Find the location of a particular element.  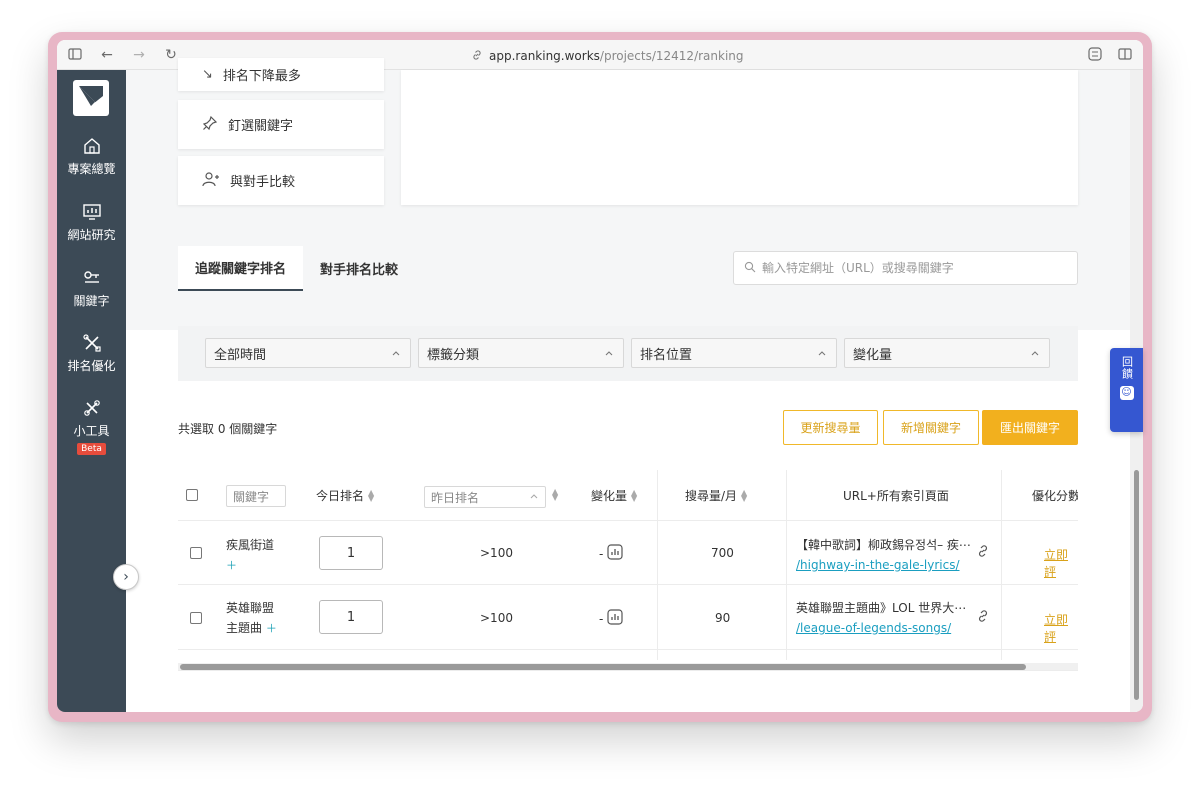

pin-icon is located at coordinates (210, 125).